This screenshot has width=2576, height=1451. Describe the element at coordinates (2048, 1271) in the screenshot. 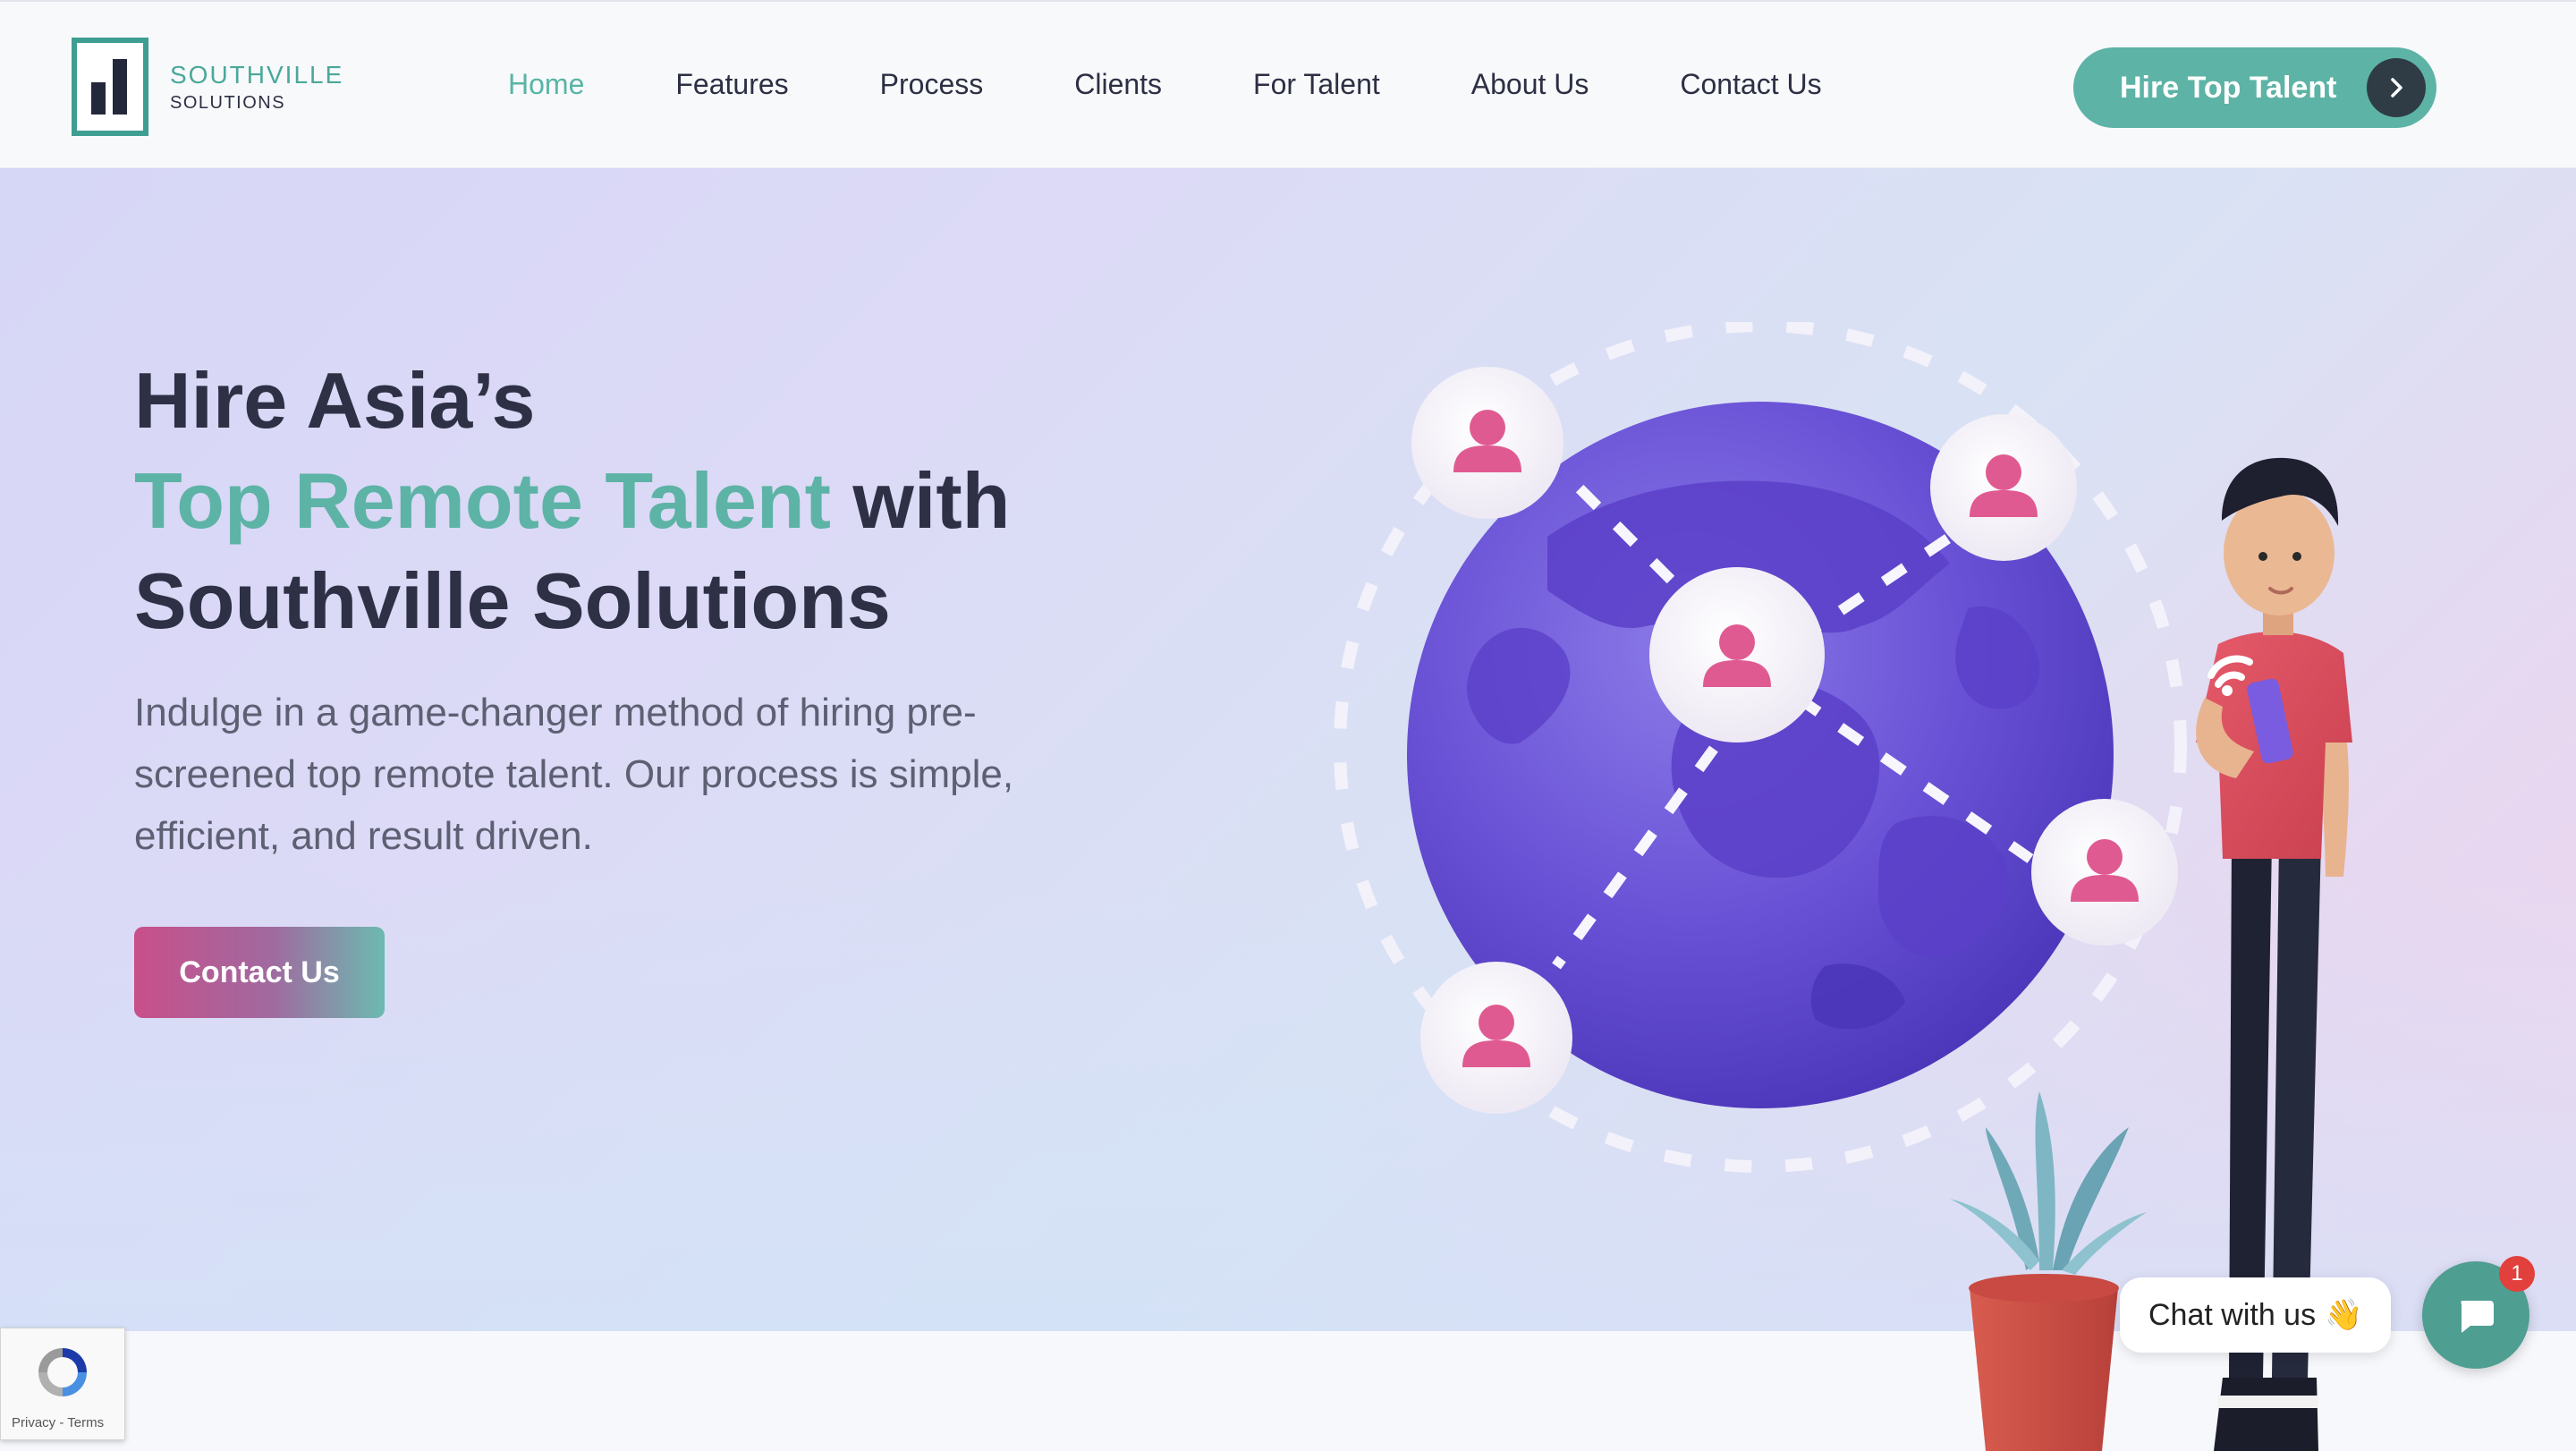

I see `plant-icon` at that location.